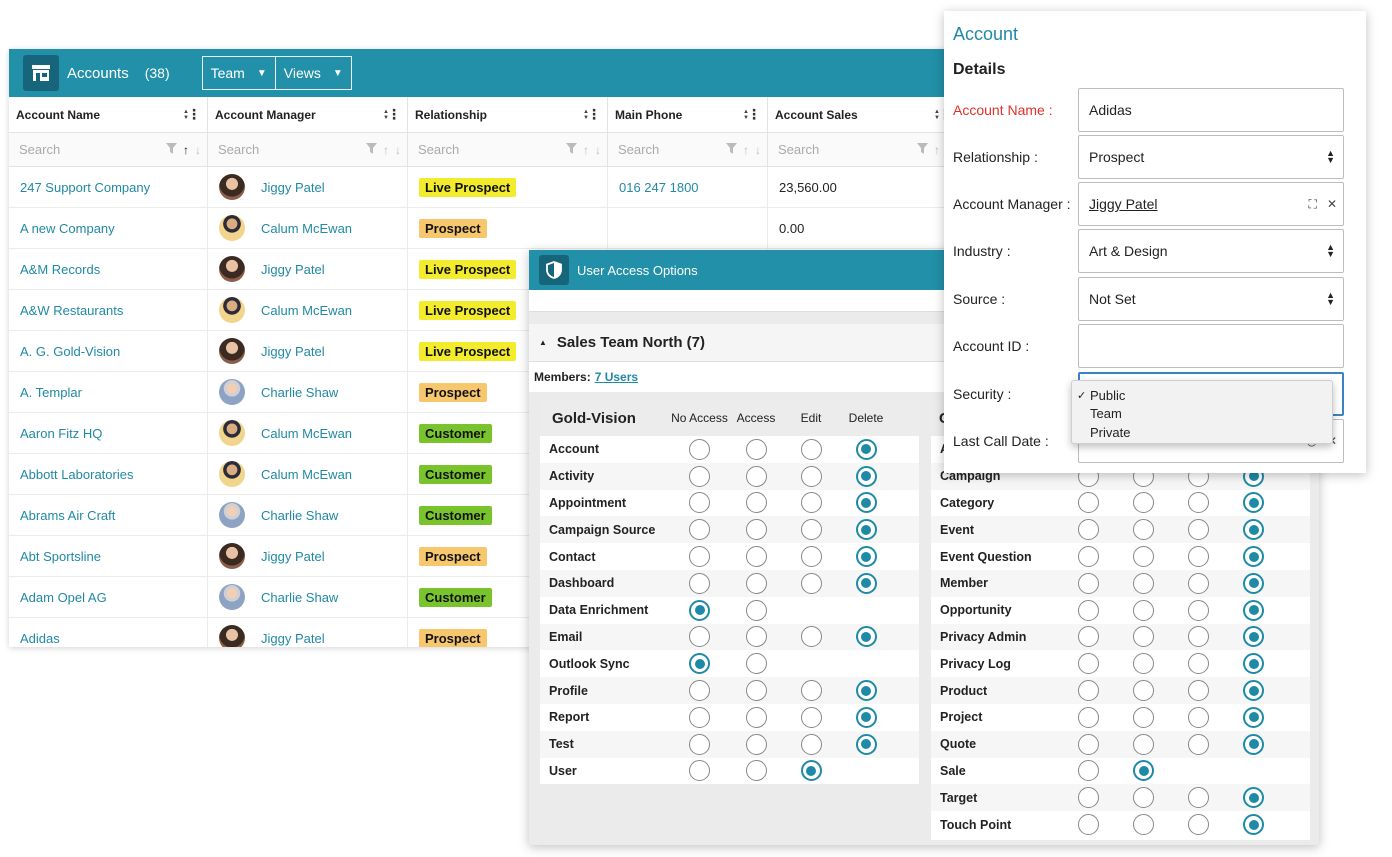  Describe the element at coordinates (688, 114) in the screenshot. I see `column-header-main-phone: Main Phone ▲ ▼ ⋮` at that location.